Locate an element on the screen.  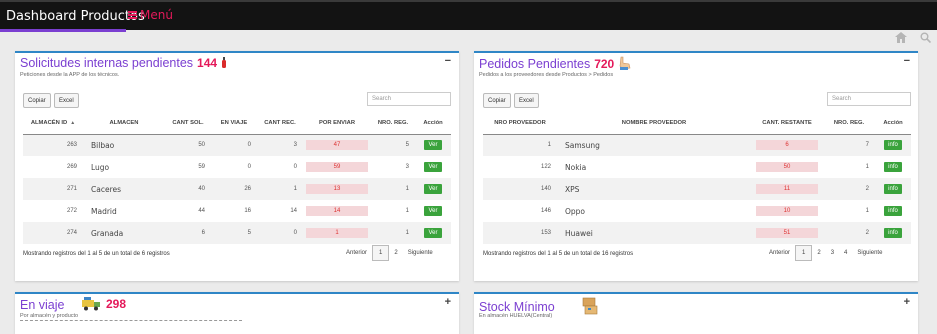
panel-title-text: Stock Mínimo is located at coordinates (517, 306).